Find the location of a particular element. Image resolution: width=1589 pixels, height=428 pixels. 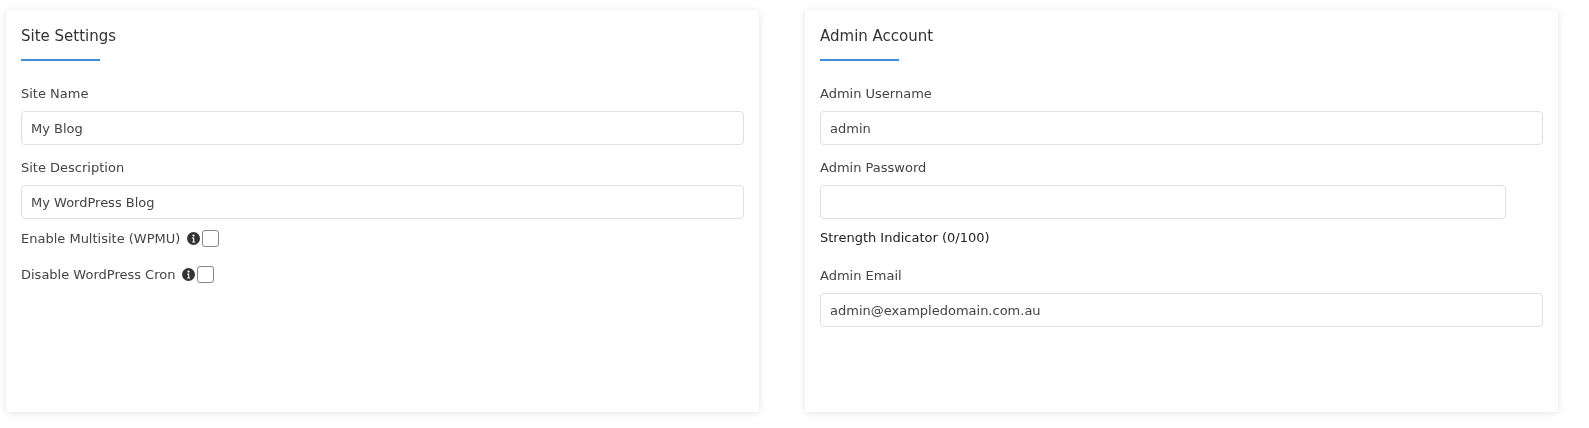

field-label: Admin Password is located at coordinates (874, 168).